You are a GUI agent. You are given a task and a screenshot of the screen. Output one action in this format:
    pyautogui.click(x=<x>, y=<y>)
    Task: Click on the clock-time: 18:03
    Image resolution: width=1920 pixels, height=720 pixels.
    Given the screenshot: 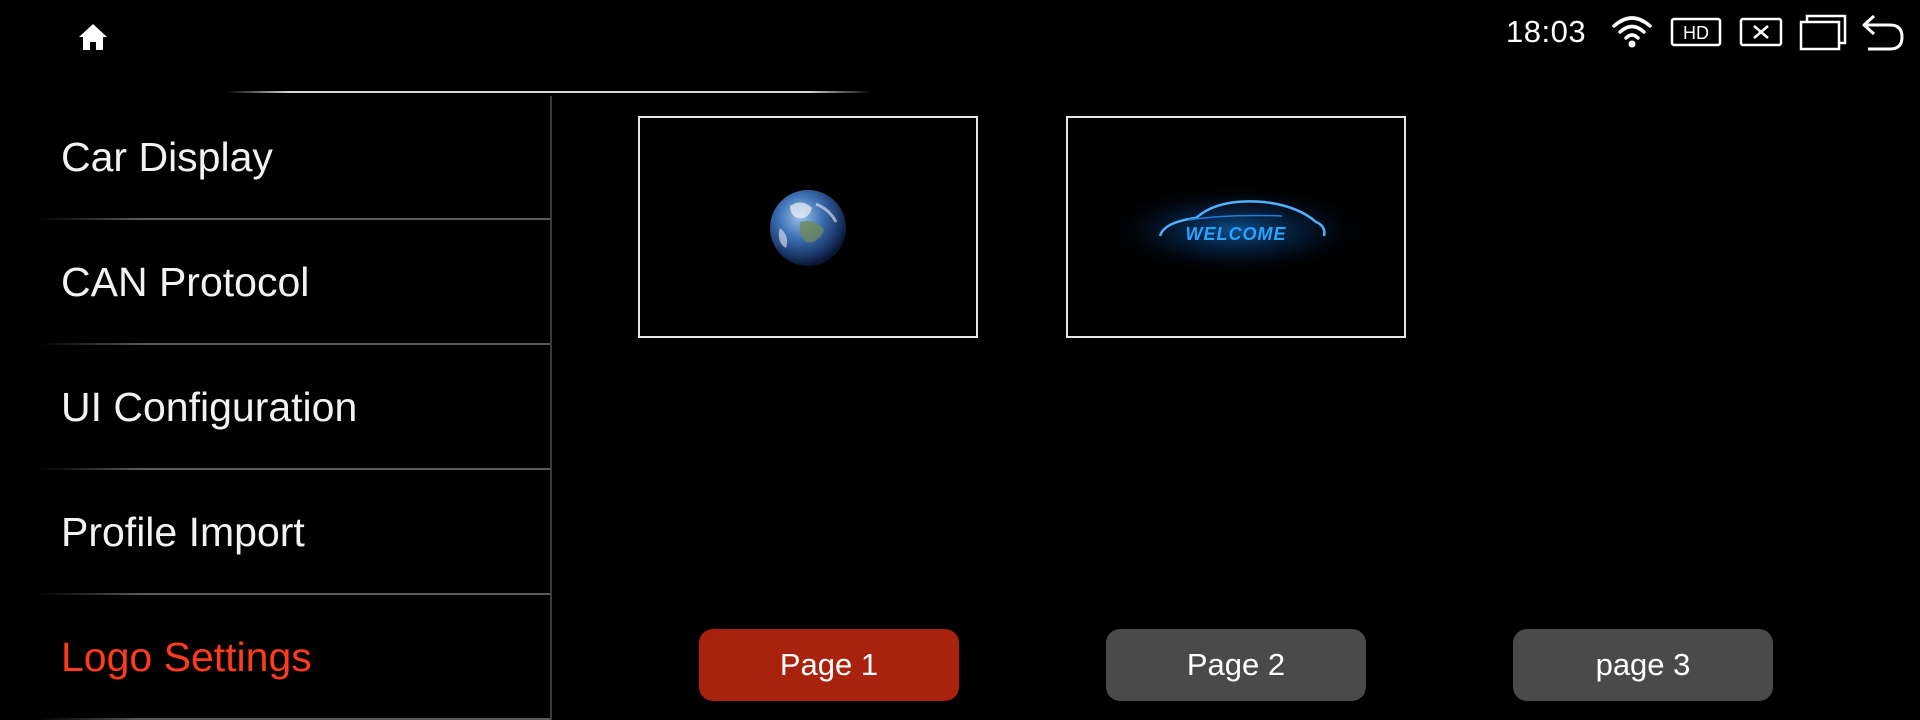 What is the action you would take?
    pyautogui.click(x=1546, y=31)
    